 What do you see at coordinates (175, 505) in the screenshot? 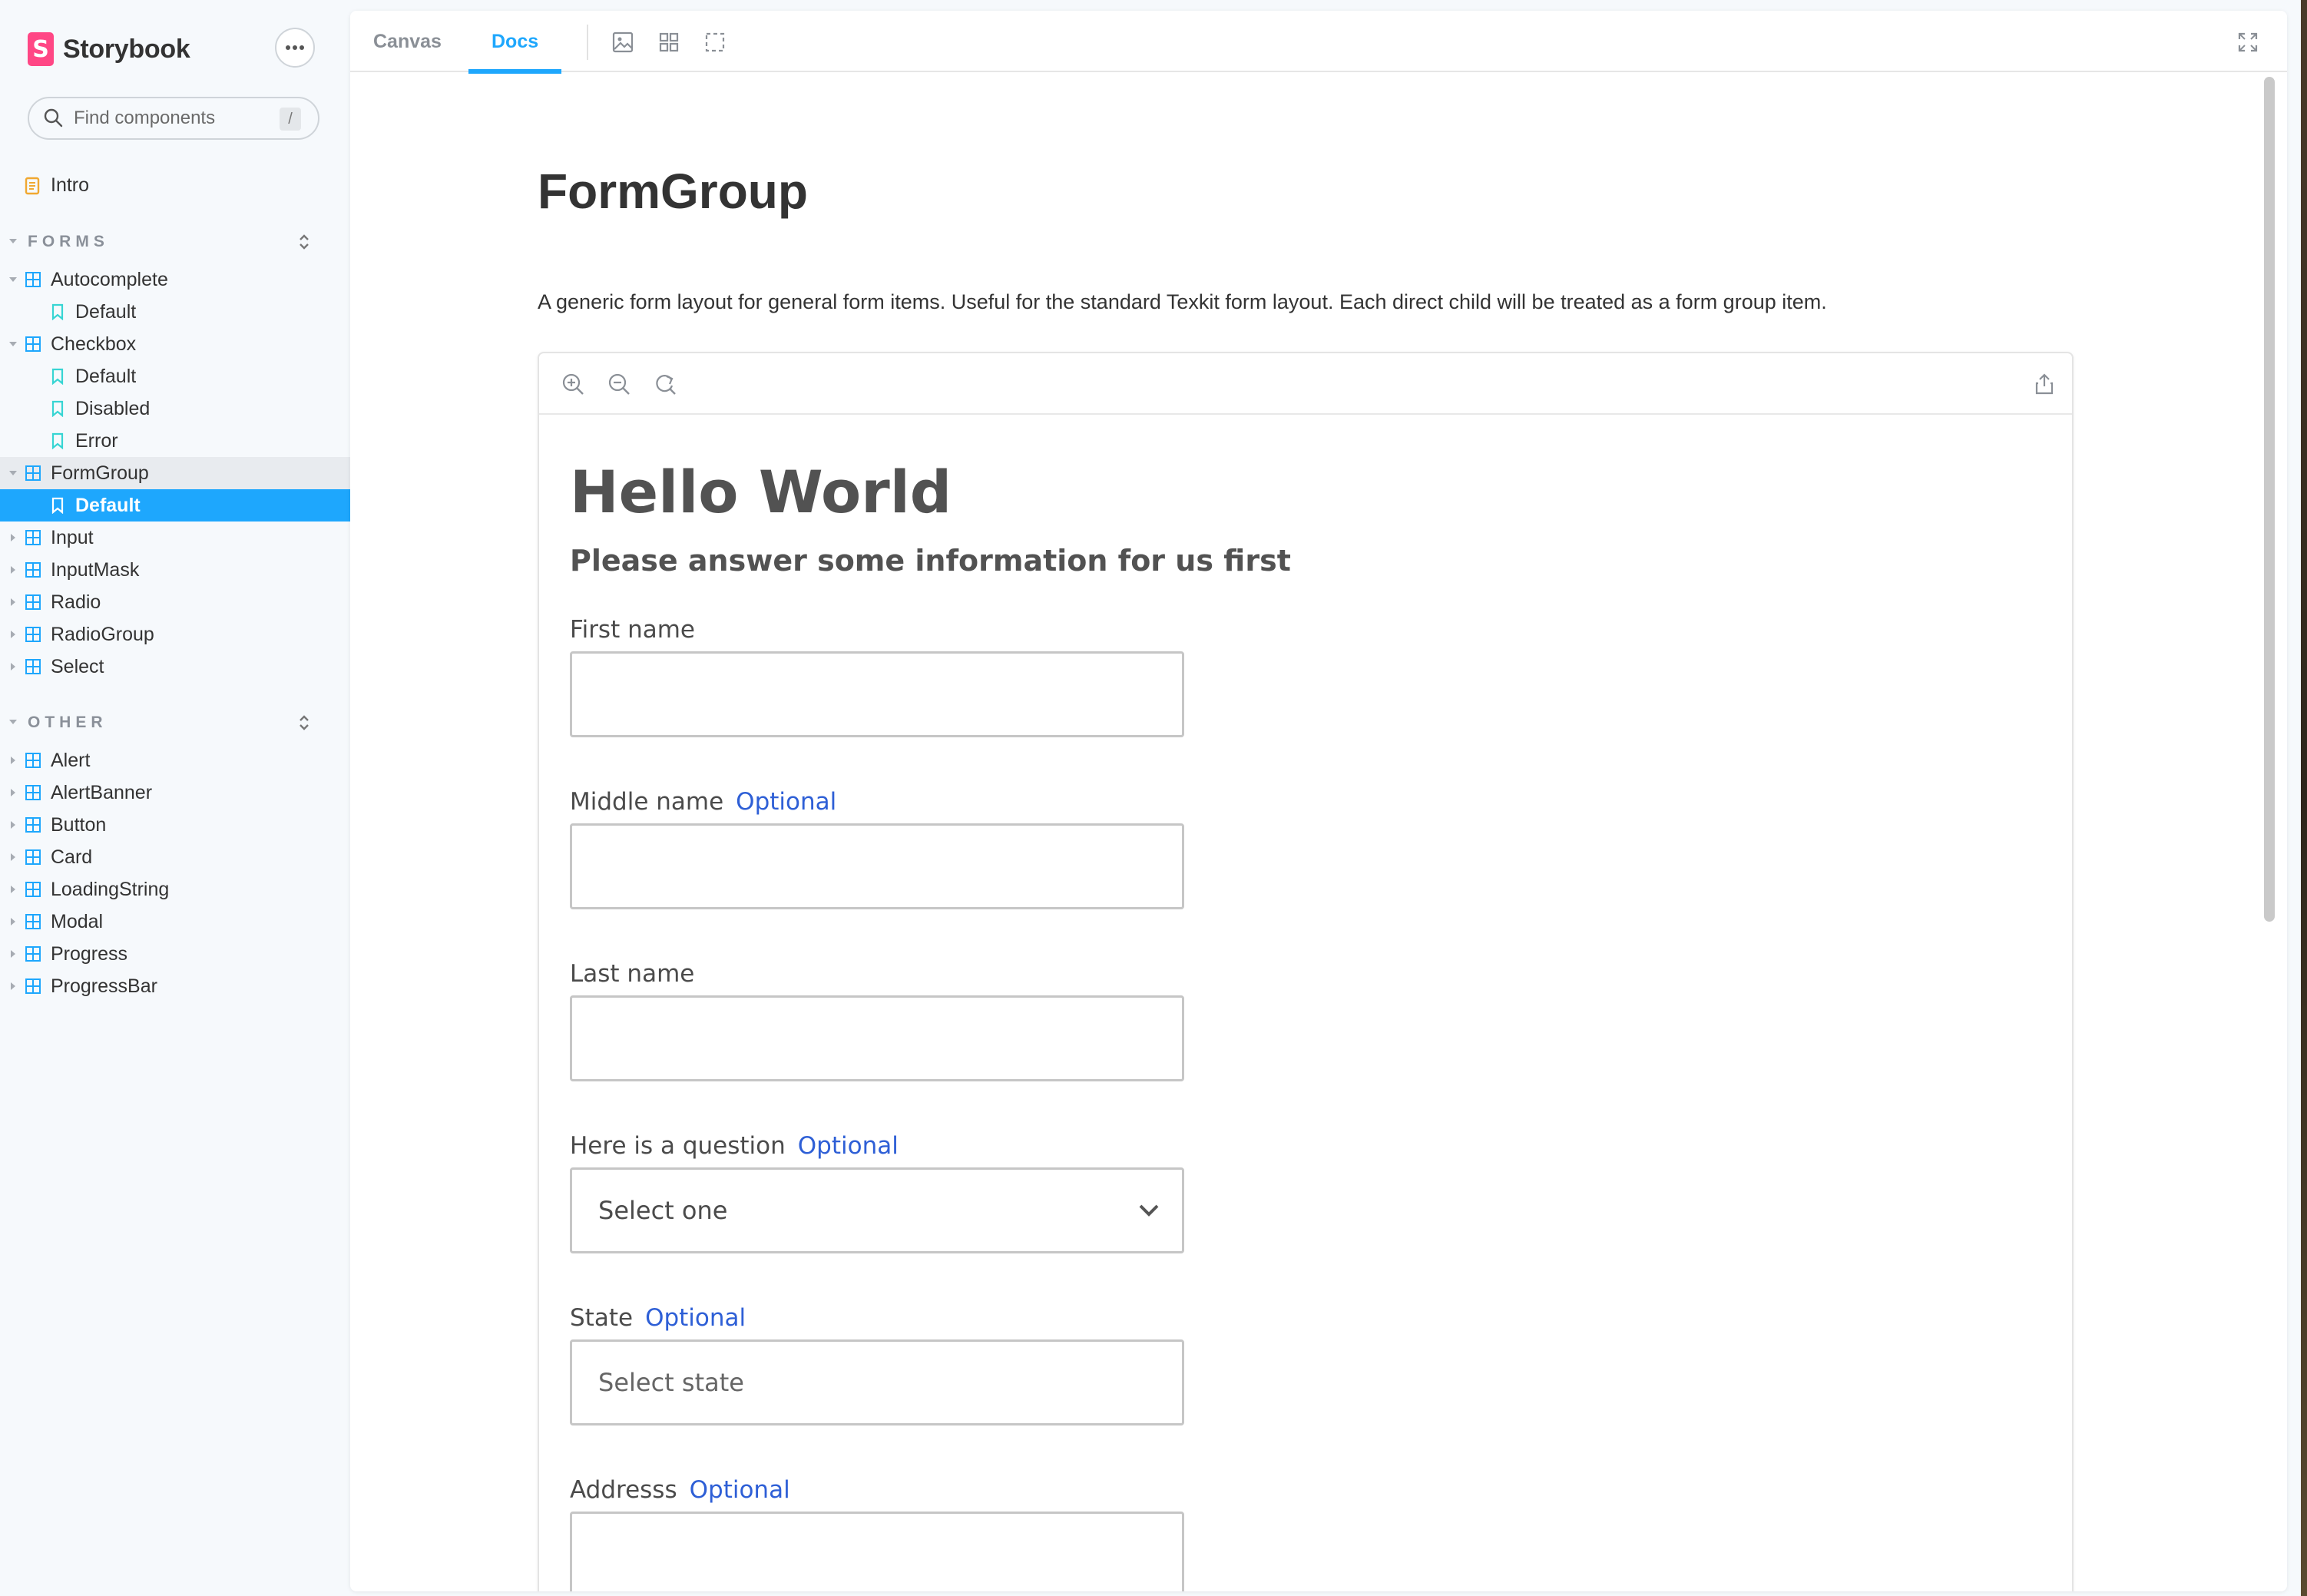
I see `sidebar-story-formgroup-default: Default` at bounding box center [175, 505].